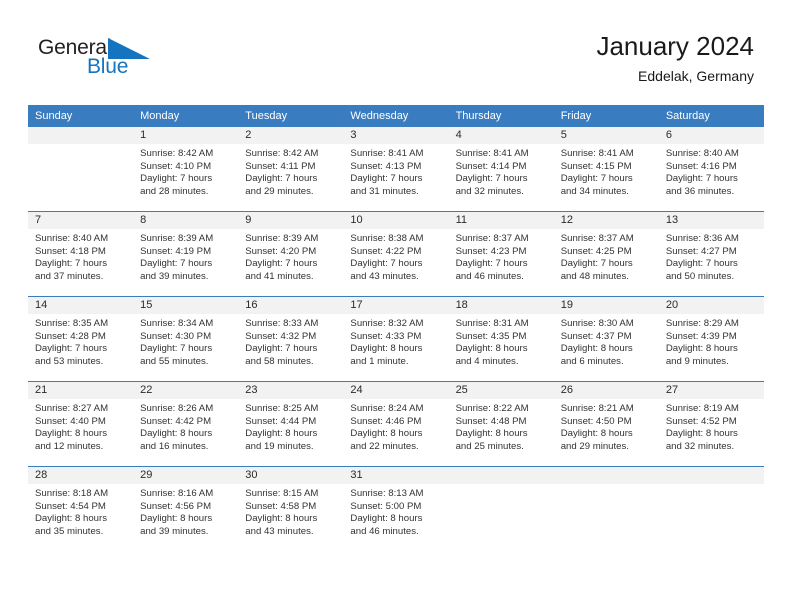 The width and height of the screenshot is (792, 612). Describe the element at coordinates (501, 116) in the screenshot. I see `weekday-header-thursday: Thursday` at that location.